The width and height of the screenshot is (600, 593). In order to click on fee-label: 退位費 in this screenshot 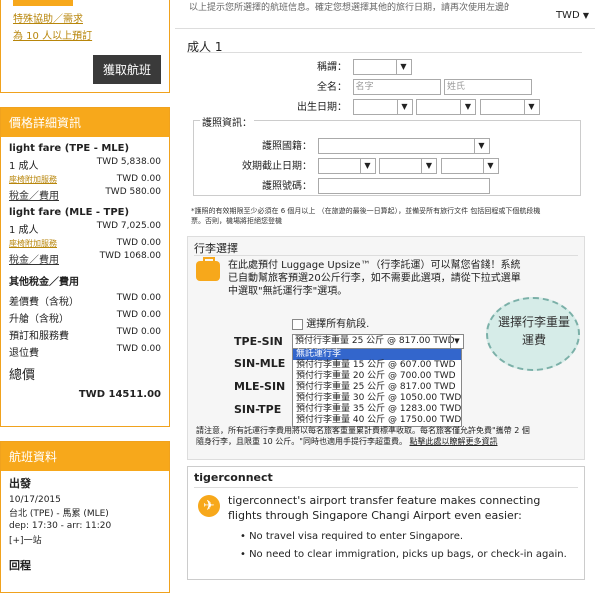, I will do `click(24, 353)`.